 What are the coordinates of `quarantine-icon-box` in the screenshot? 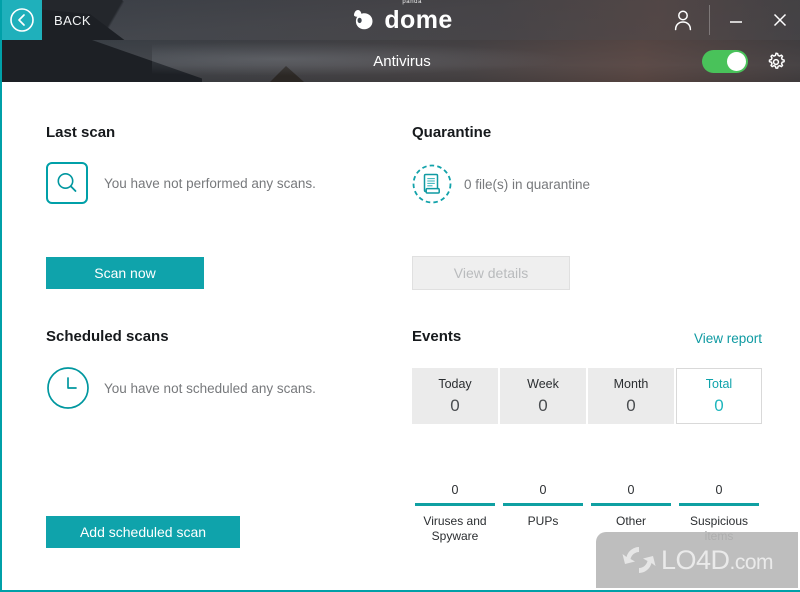 It's located at (432, 184).